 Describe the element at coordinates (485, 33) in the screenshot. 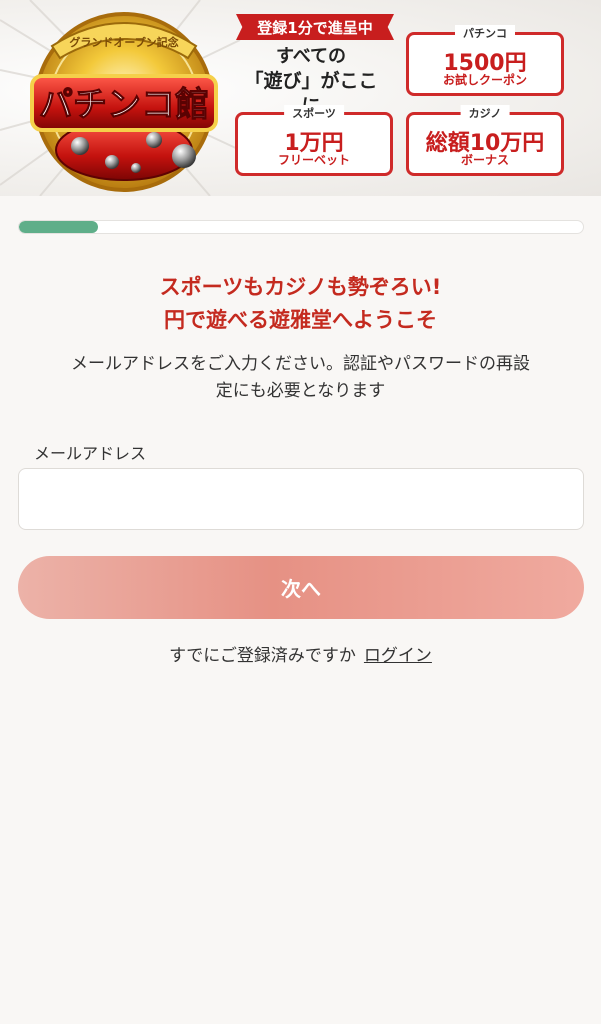

I see `card-category: パチンコ` at that location.